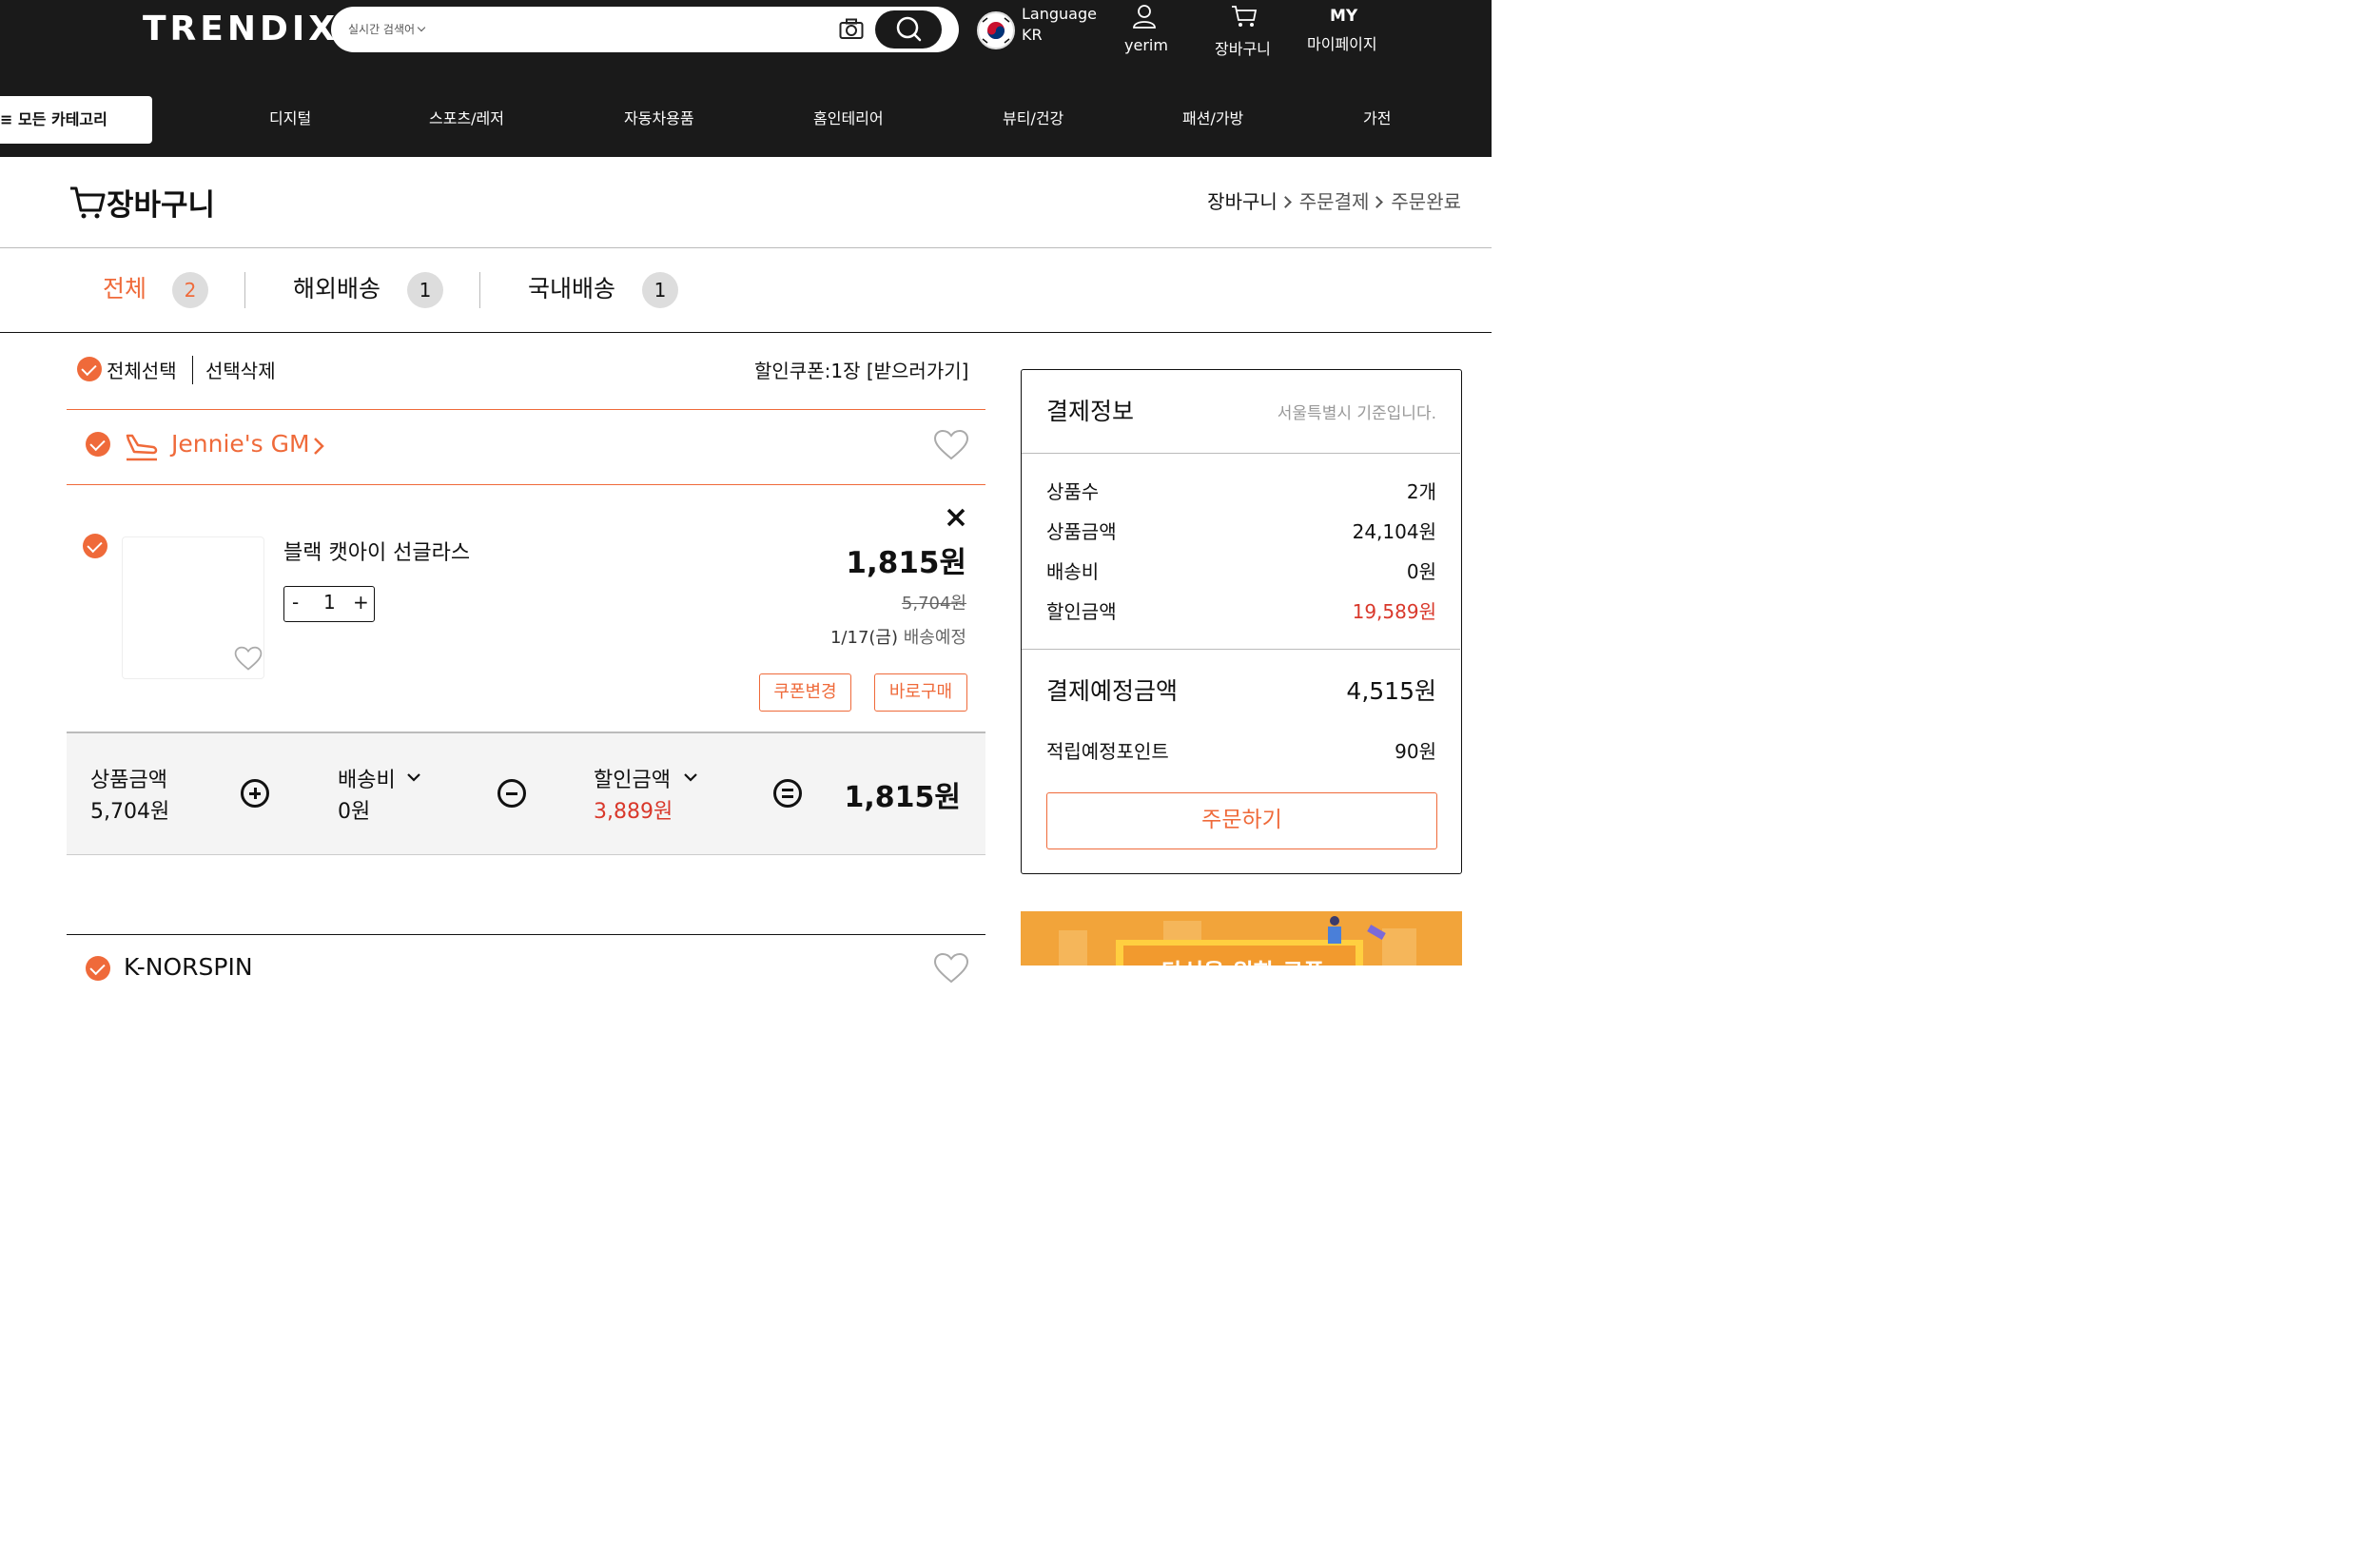 The width and height of the screenshot is (2380, 1541). What do you see at coordinates (511, 794) in the screenshot?
I see `minus-circle-icon` at bounding box center [511, 794].